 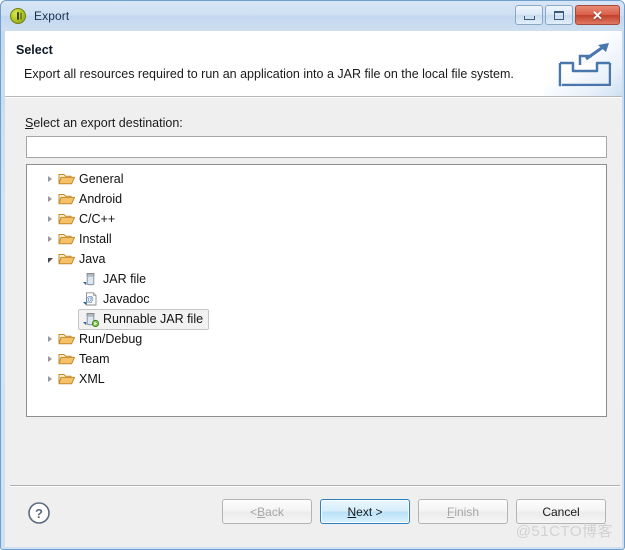 I want to click on javadoc-icon: @, so click(x=91, y=299).